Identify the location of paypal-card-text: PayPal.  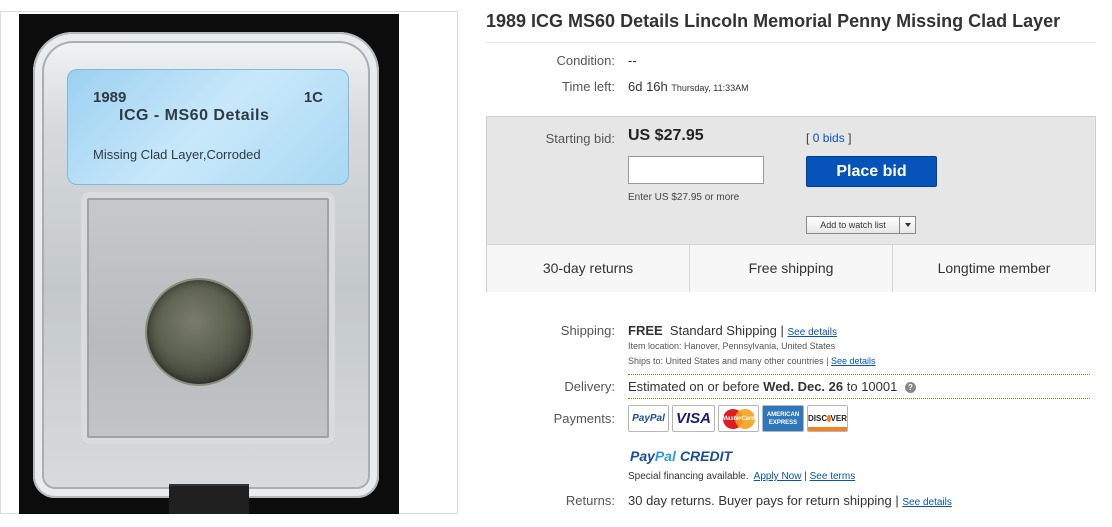
(648, 418).